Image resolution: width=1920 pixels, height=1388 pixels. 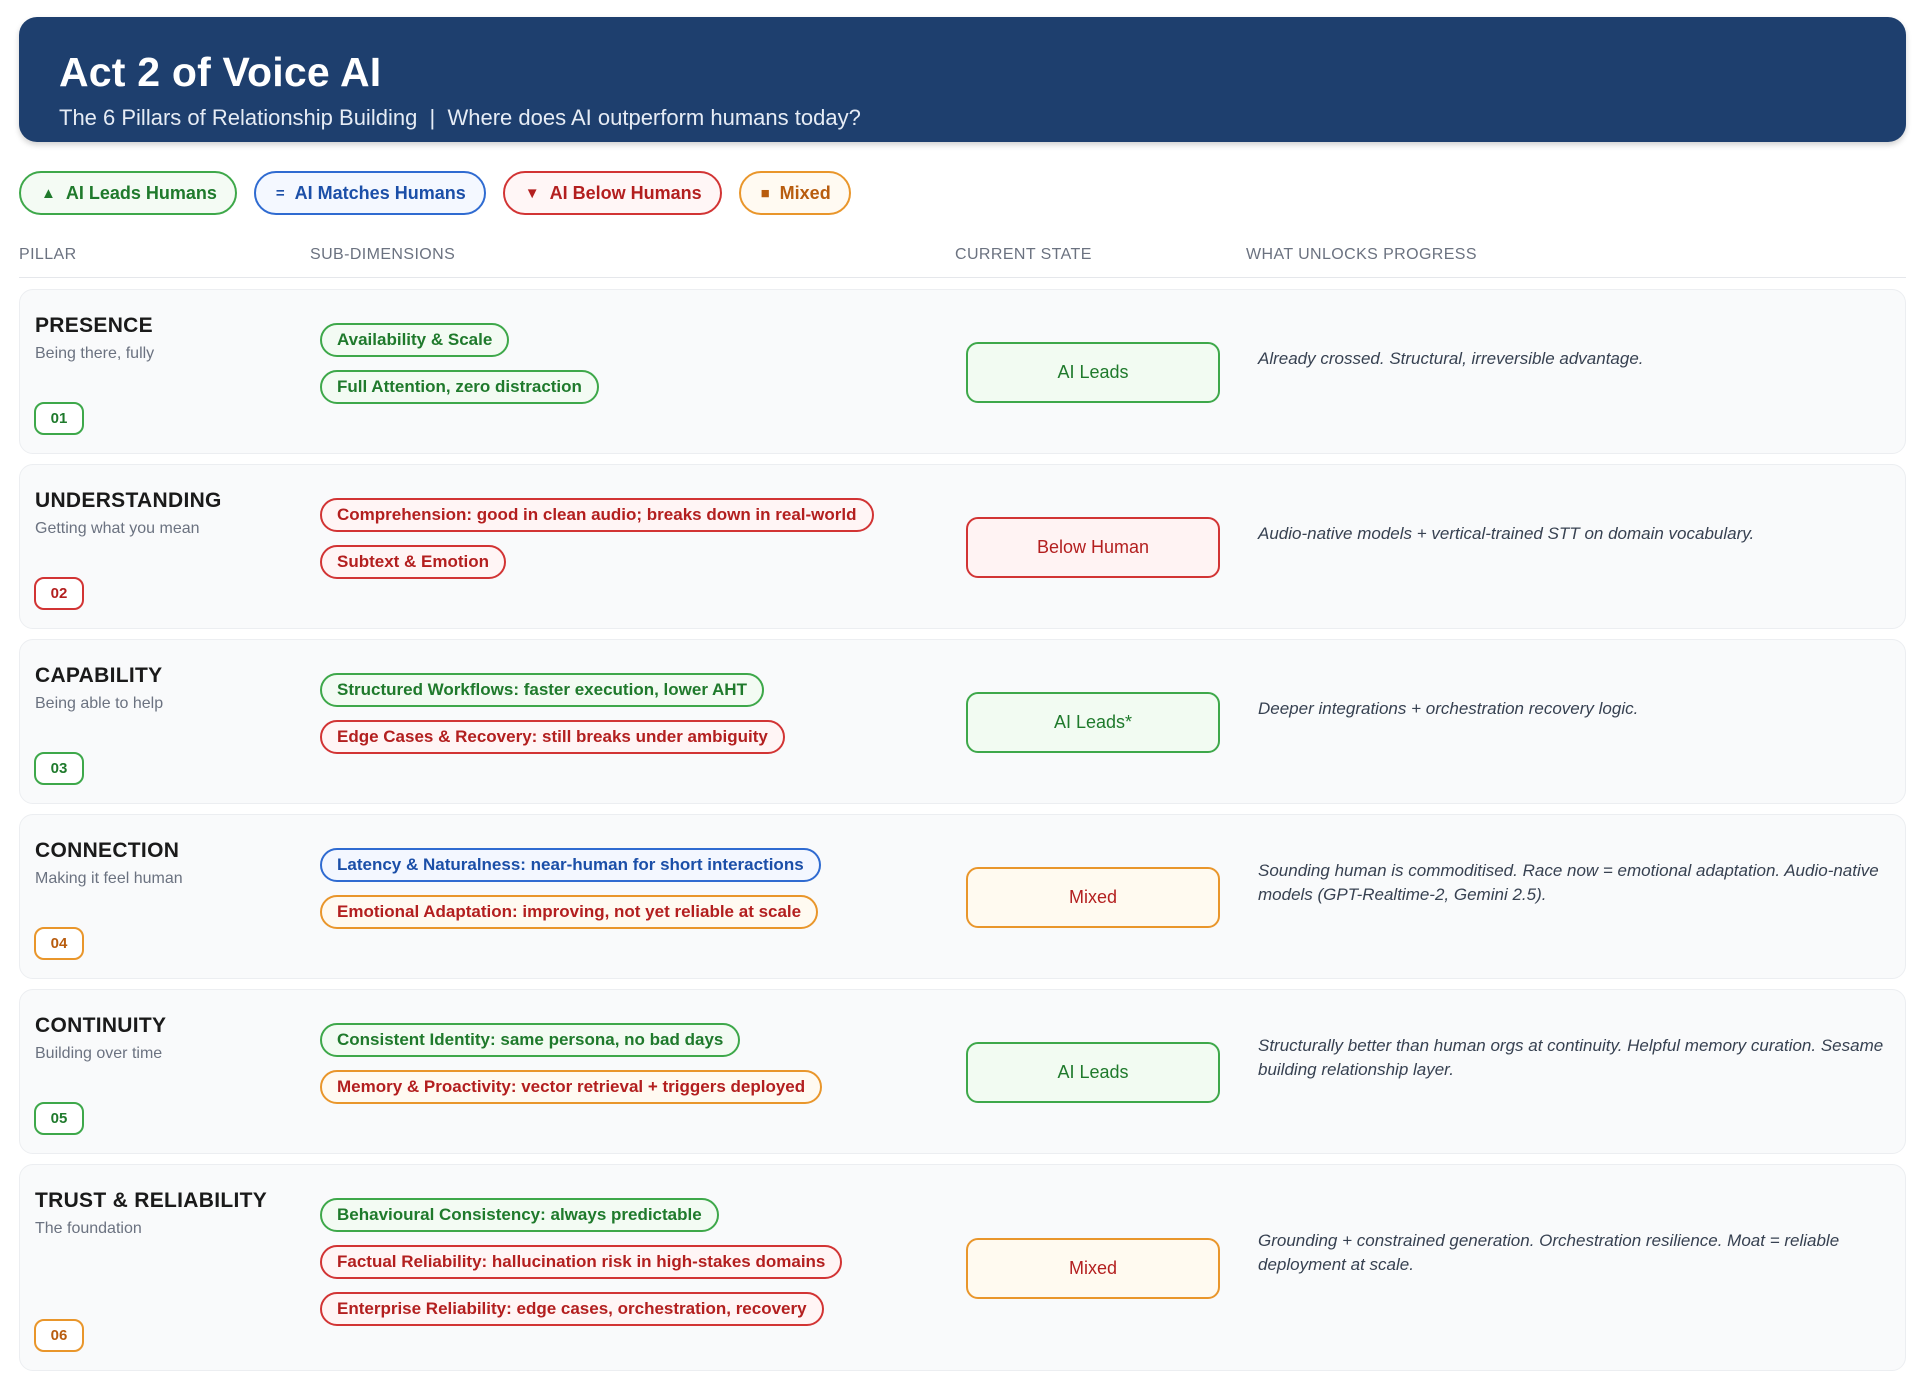 I want to click on legend-ai-leads: ▲ AI Leads Humans, so click(x=128, y=193).